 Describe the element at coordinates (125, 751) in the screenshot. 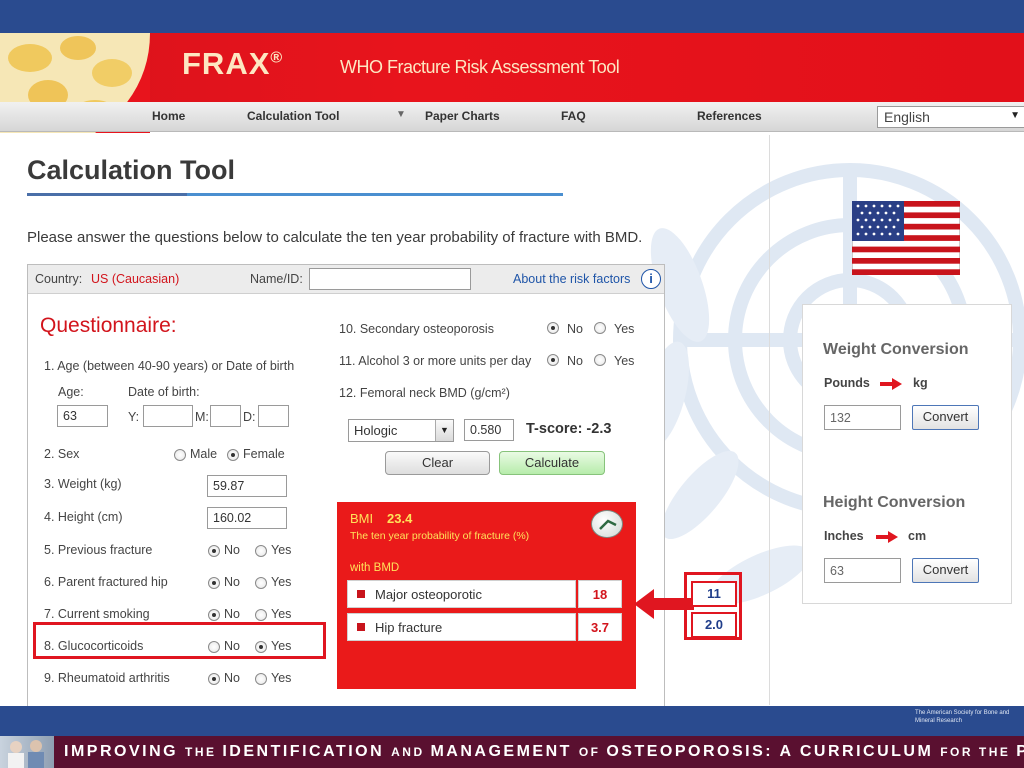

I see `banner-word: IMPROVING` at that location.